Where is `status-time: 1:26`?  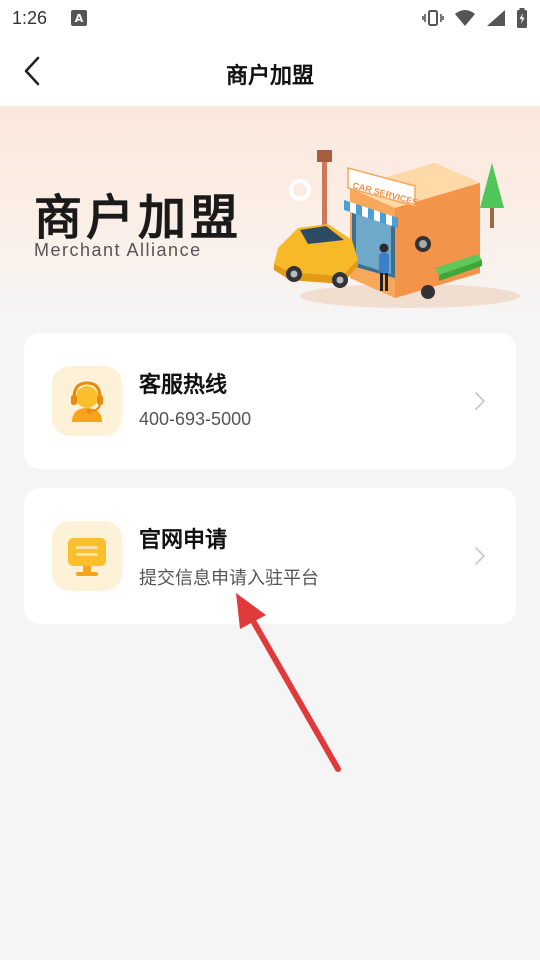
status-time: 1:26 is located at coordinates (30, 17).